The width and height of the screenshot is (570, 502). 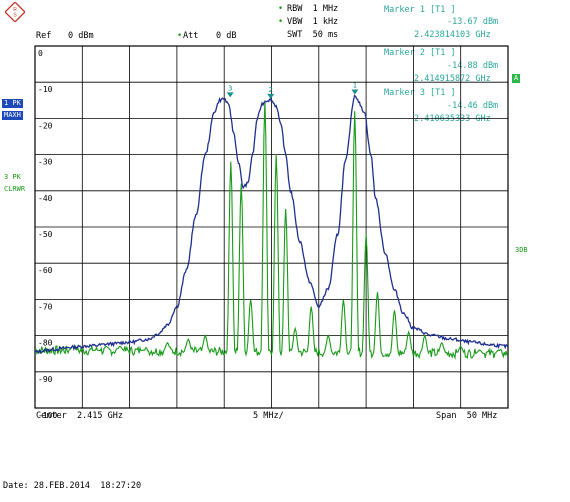 What do you see at coordinates (45, 162) in the screenshot?
I see `y-tick-label: -30` at bounding box center [45, 162].